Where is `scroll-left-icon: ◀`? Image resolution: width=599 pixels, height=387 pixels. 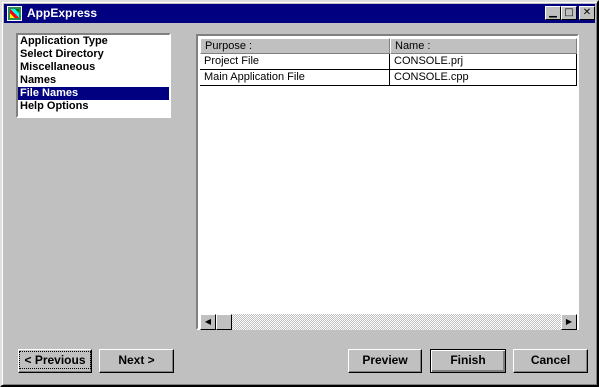 scroll-left-icon: ◀ is located at coordinates (208, 322).